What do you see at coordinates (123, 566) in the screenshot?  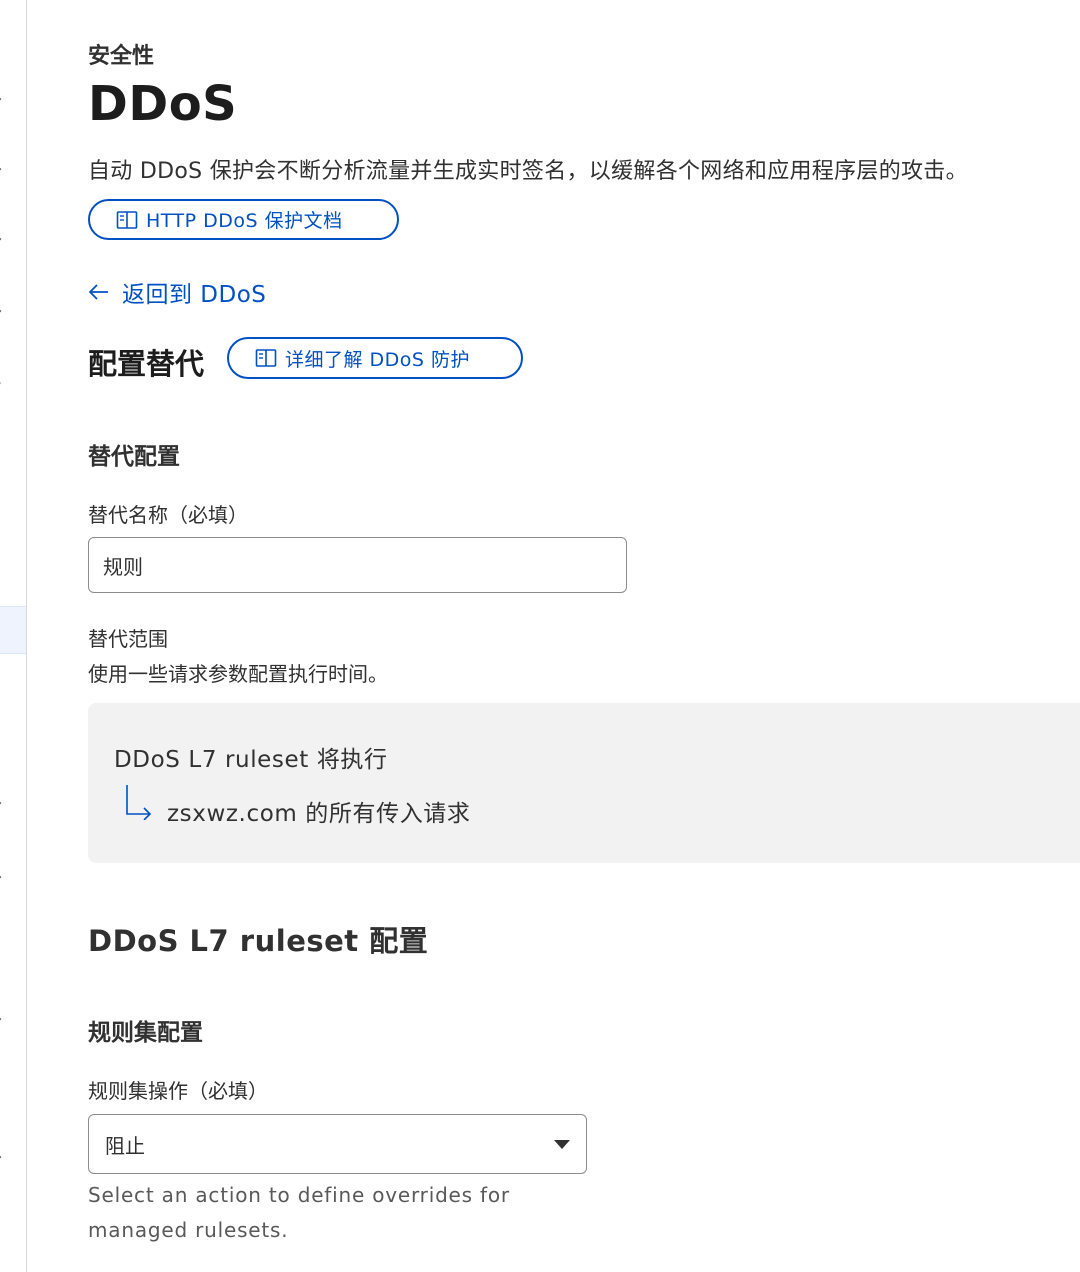 I see `override-name-value: 规则` at bounding box center [123, 566].